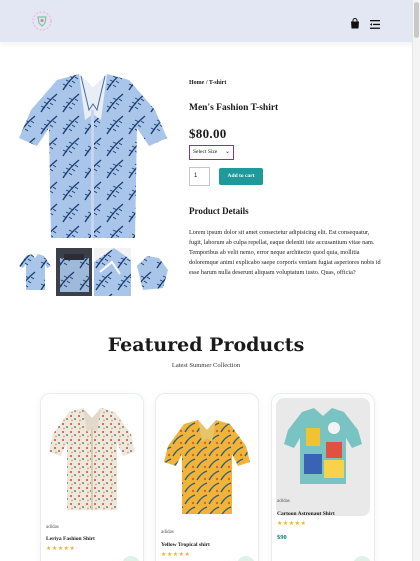 Image resolution: width=420 pixels, height=561 pixels. I want to click on menu-icon, so click(375, 23).